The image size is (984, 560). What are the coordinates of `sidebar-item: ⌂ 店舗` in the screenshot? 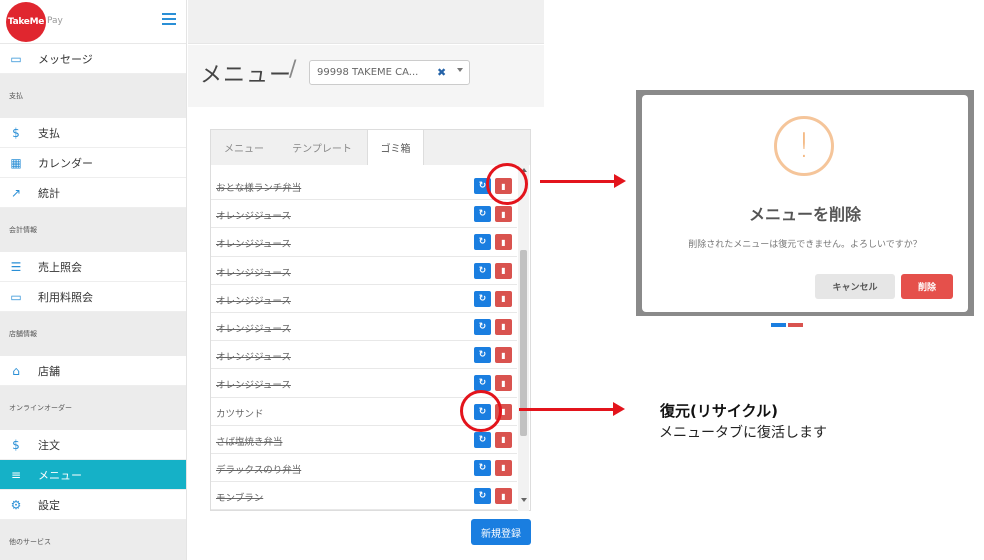 It's located at (93, 371).